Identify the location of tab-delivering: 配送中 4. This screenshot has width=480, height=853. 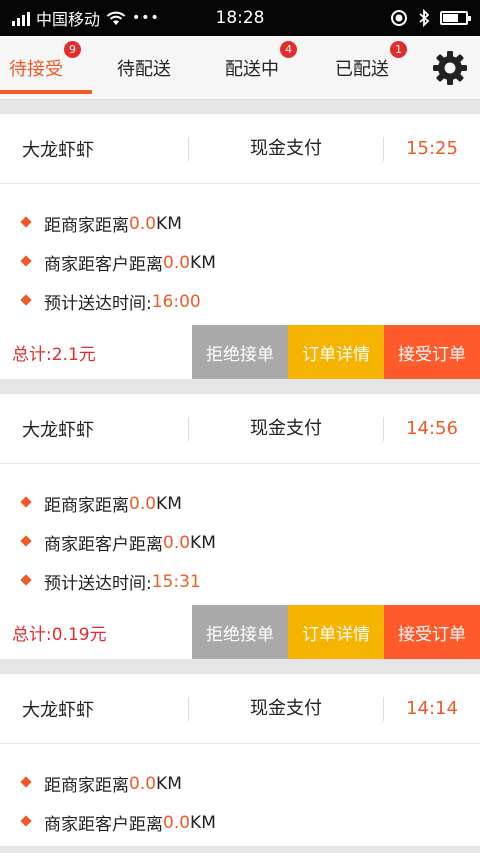
(252, 68).